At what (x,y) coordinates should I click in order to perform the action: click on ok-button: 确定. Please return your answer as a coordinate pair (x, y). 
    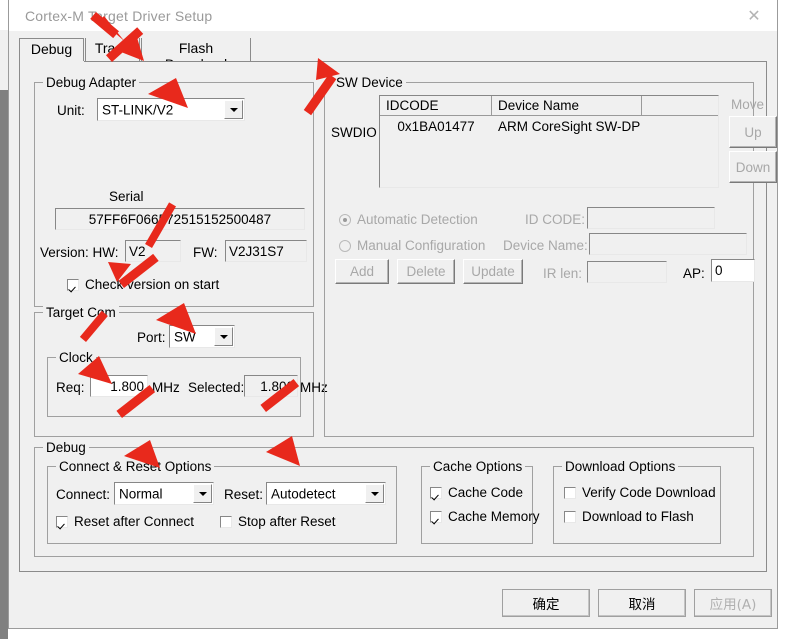
    Looking at the image, I should click on (546, 603).